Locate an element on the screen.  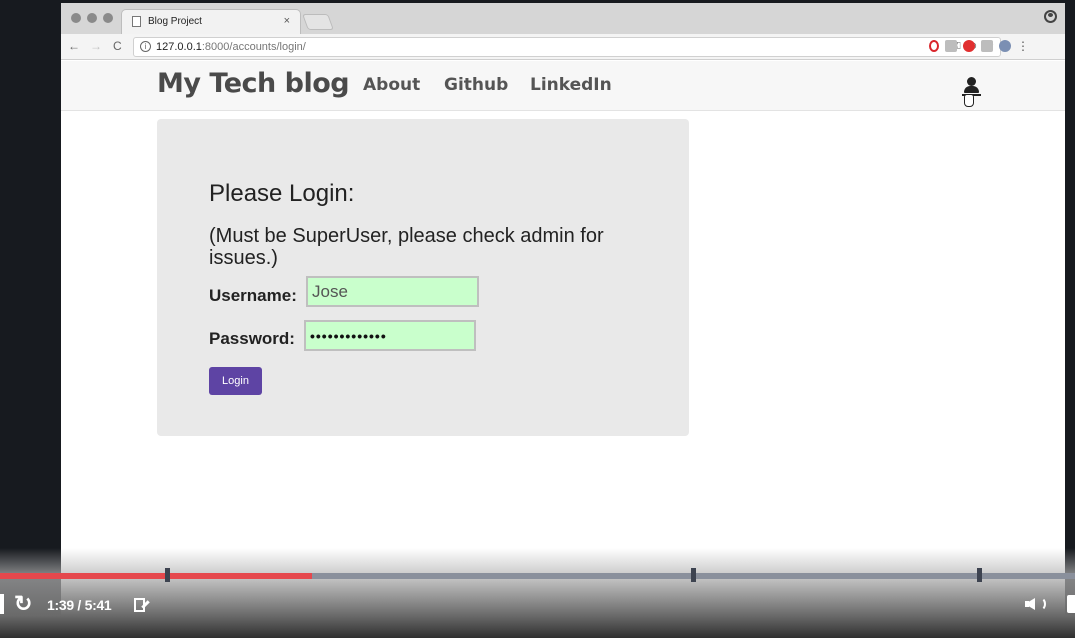
notes-icon is located at coordinates (141, 605).